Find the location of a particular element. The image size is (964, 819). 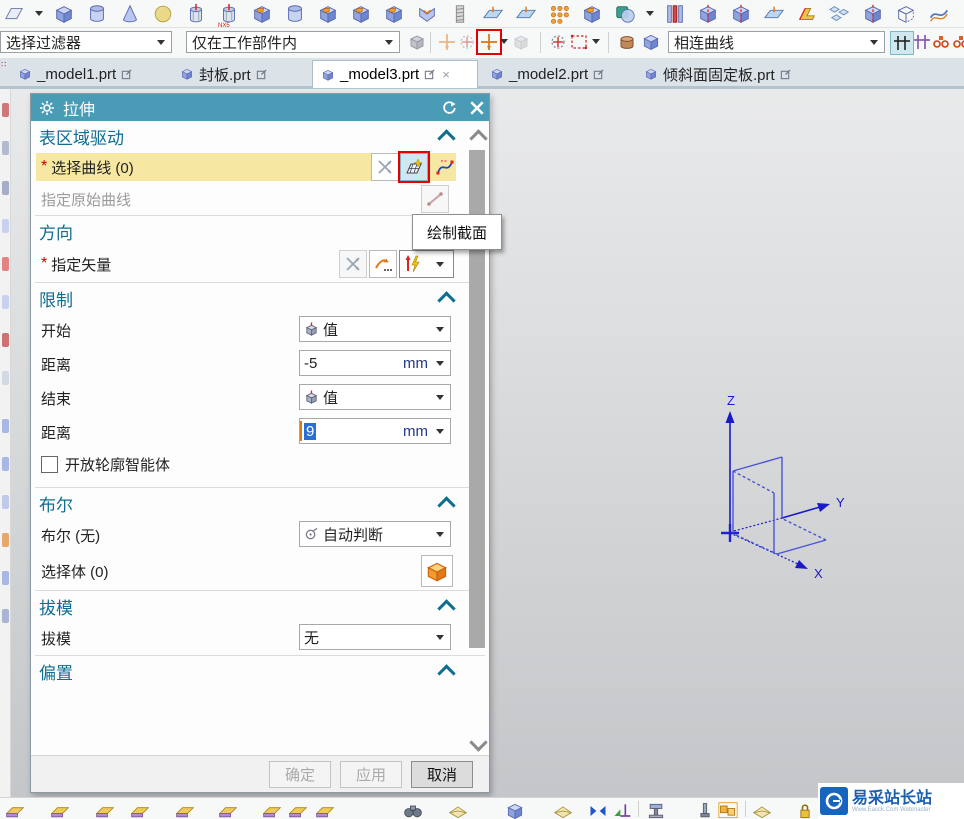

snap-point-caret is located at coordinates (504, 41).